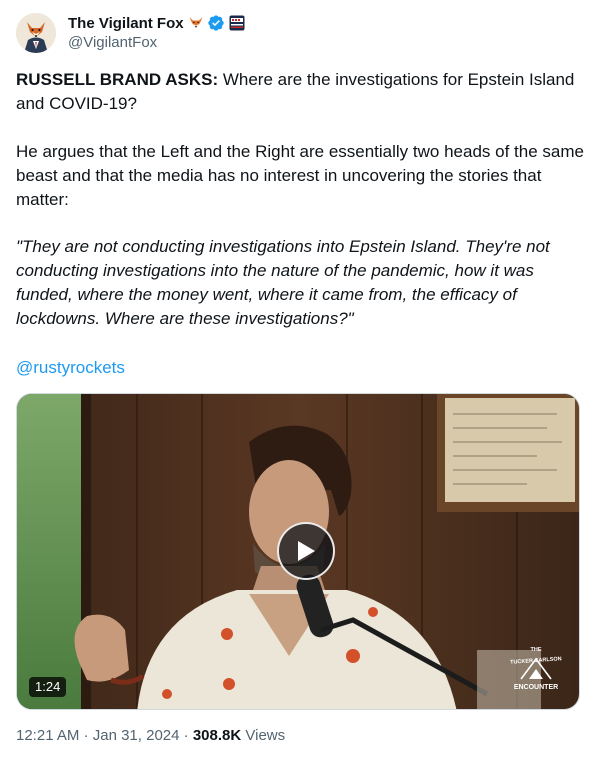 The height and width of the screenshot is (764, 611). What do you see at coordinates (536, 661) in the screenshot?
I see `badge-arc-text: TUCKER CARLSON` at bounding box center [536, 661].